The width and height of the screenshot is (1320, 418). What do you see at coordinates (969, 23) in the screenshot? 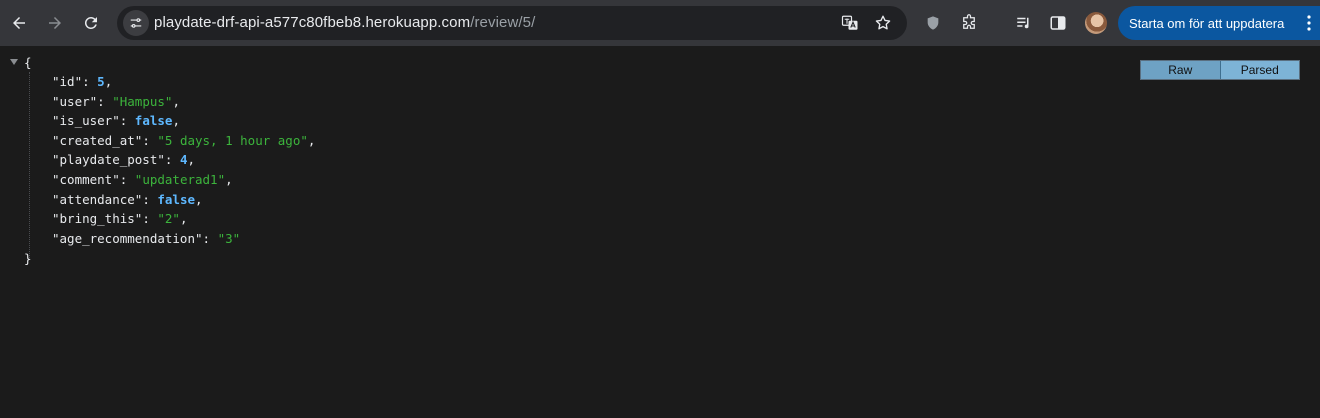
I see `extensions-puzzle-icon` at bounding box center [969, 23].